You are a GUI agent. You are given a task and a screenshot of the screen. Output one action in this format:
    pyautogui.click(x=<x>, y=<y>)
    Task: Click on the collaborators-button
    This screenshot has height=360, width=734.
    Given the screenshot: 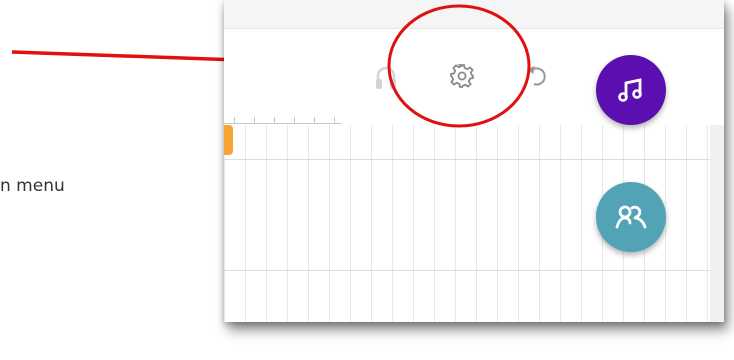 What is the action you would take?
    pyautogui.click(x=631, y=217)
    